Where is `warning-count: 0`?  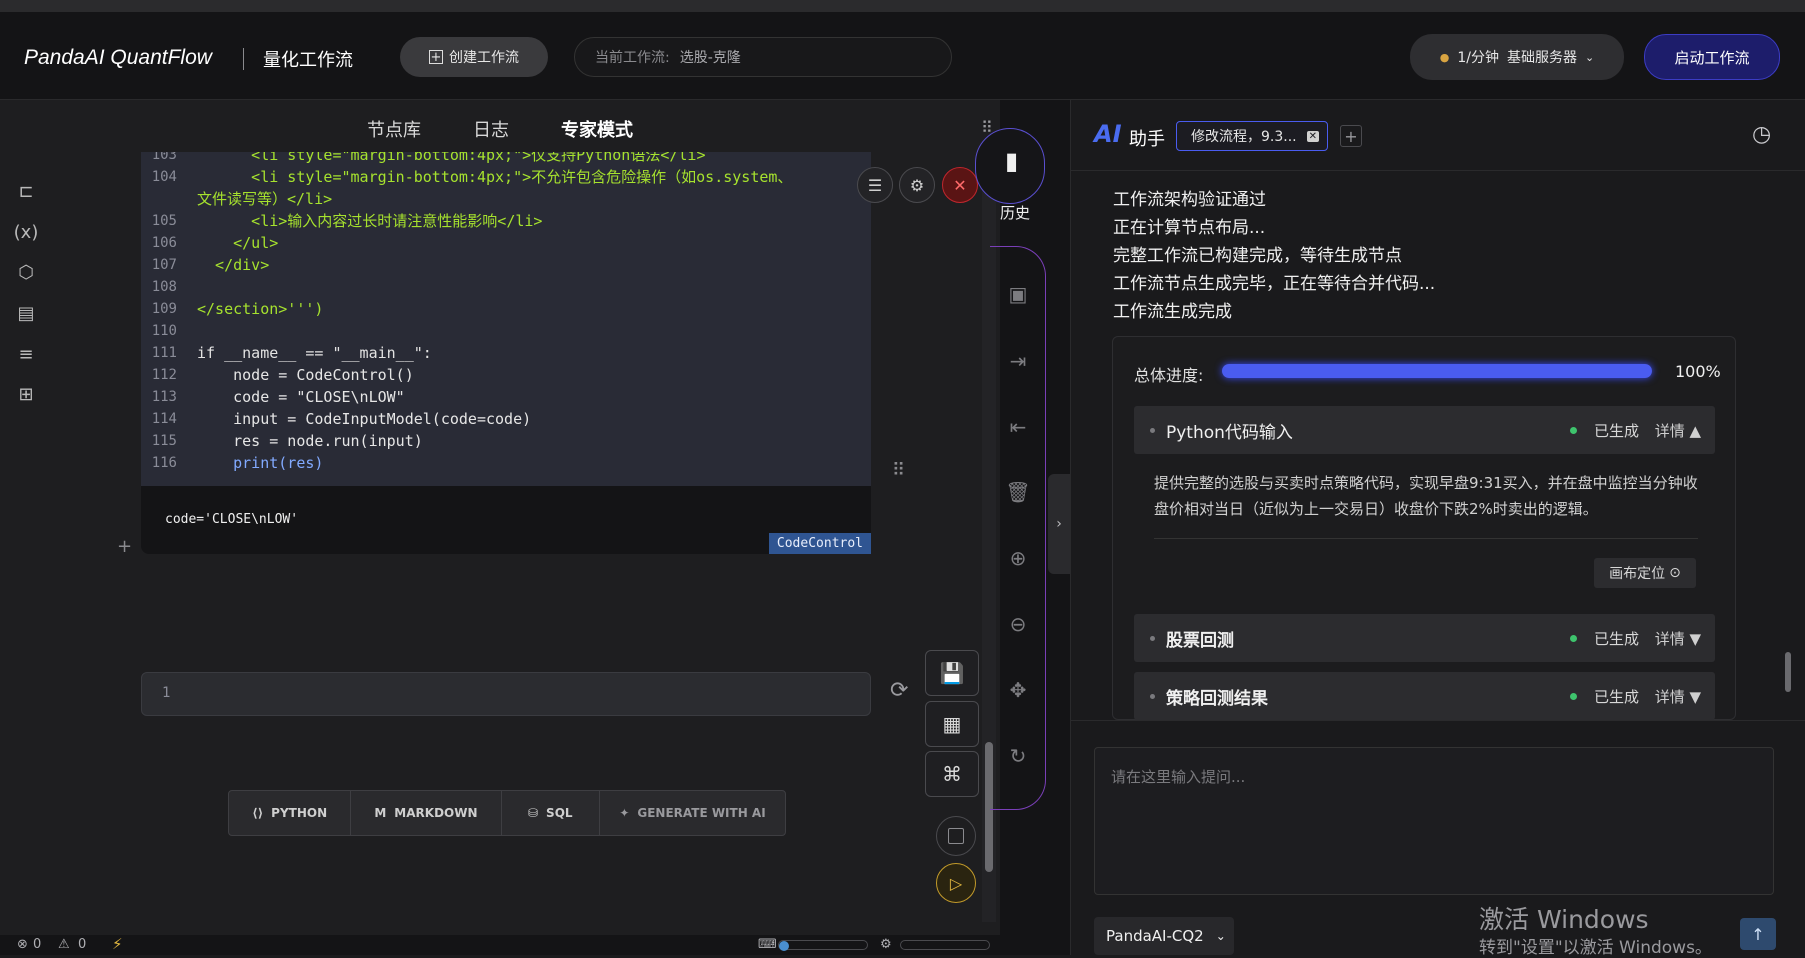
warning-count: 0 is located at coordinates (82, 944).